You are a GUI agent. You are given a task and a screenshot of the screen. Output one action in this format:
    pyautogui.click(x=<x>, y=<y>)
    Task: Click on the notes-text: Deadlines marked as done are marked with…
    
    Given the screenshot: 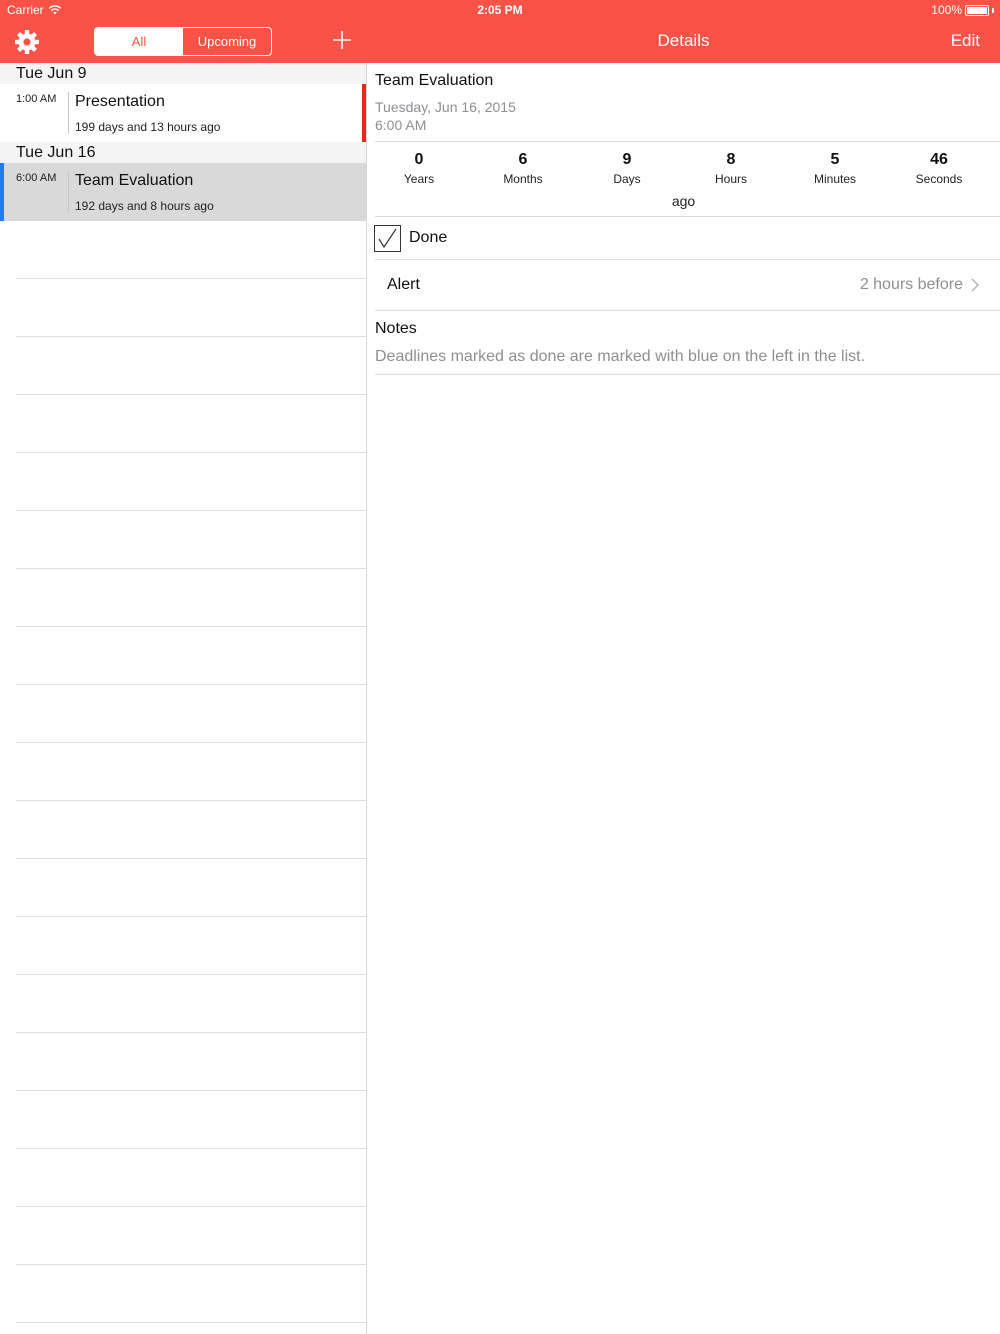 What is the action you would take?
    pyautogui.click(x=620, y=357)
    